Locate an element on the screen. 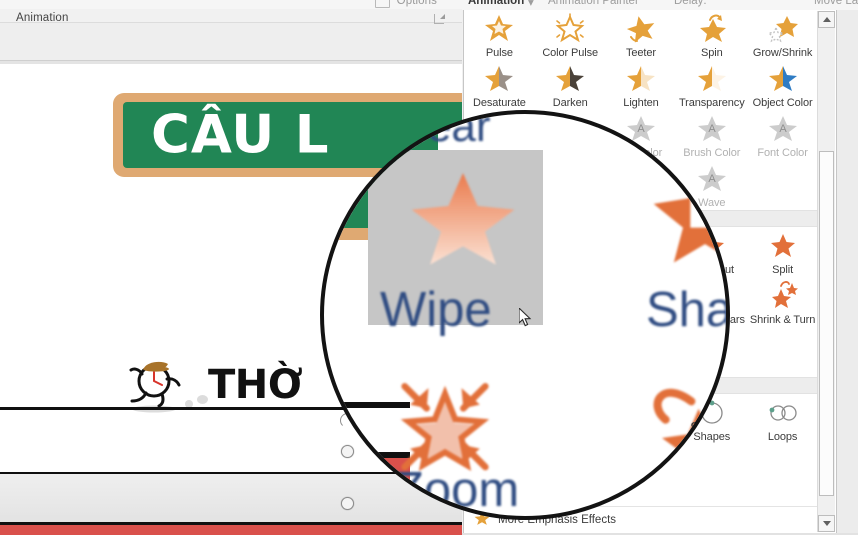 This screenshot has width=858, height=535. gallery-item-desaturate: Desaturate is located at coordinates (499, 85).